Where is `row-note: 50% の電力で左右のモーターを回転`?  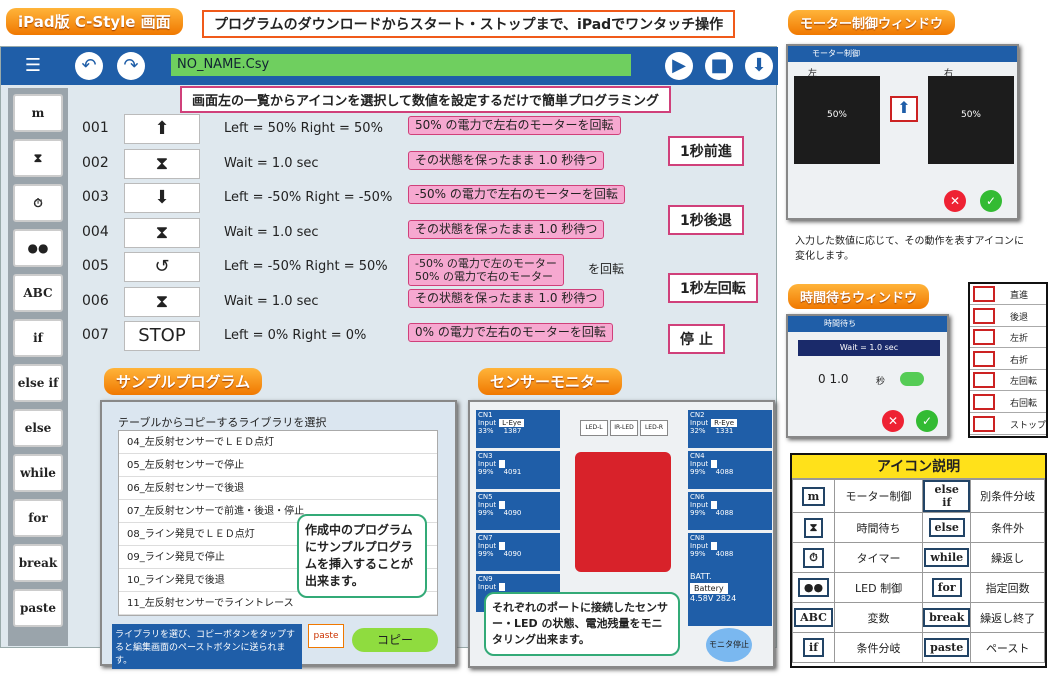
row-note: 50% の電力で左右のモーターを回転 is located at coordinates (514, 125).